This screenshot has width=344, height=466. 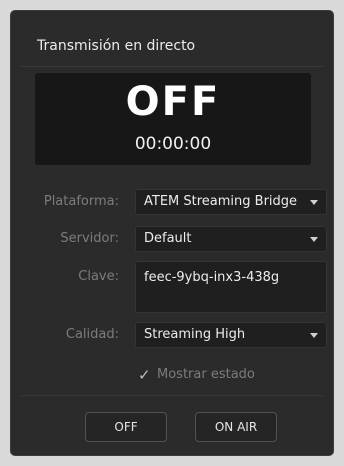 I want to click on off-button: OFF, so click(x=126, y=427).